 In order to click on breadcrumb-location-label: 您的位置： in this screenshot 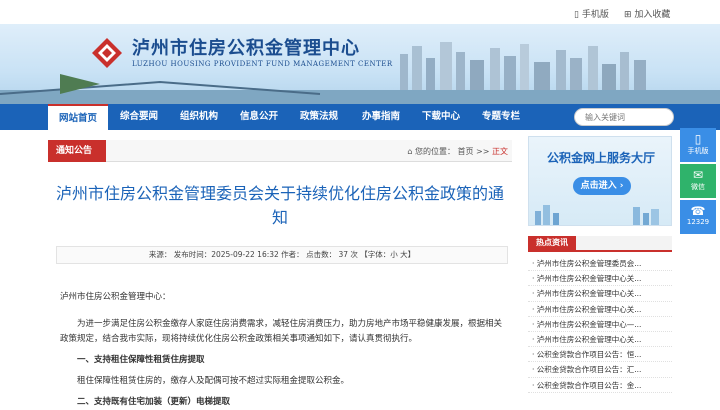, I will do `click(434, 151)`.